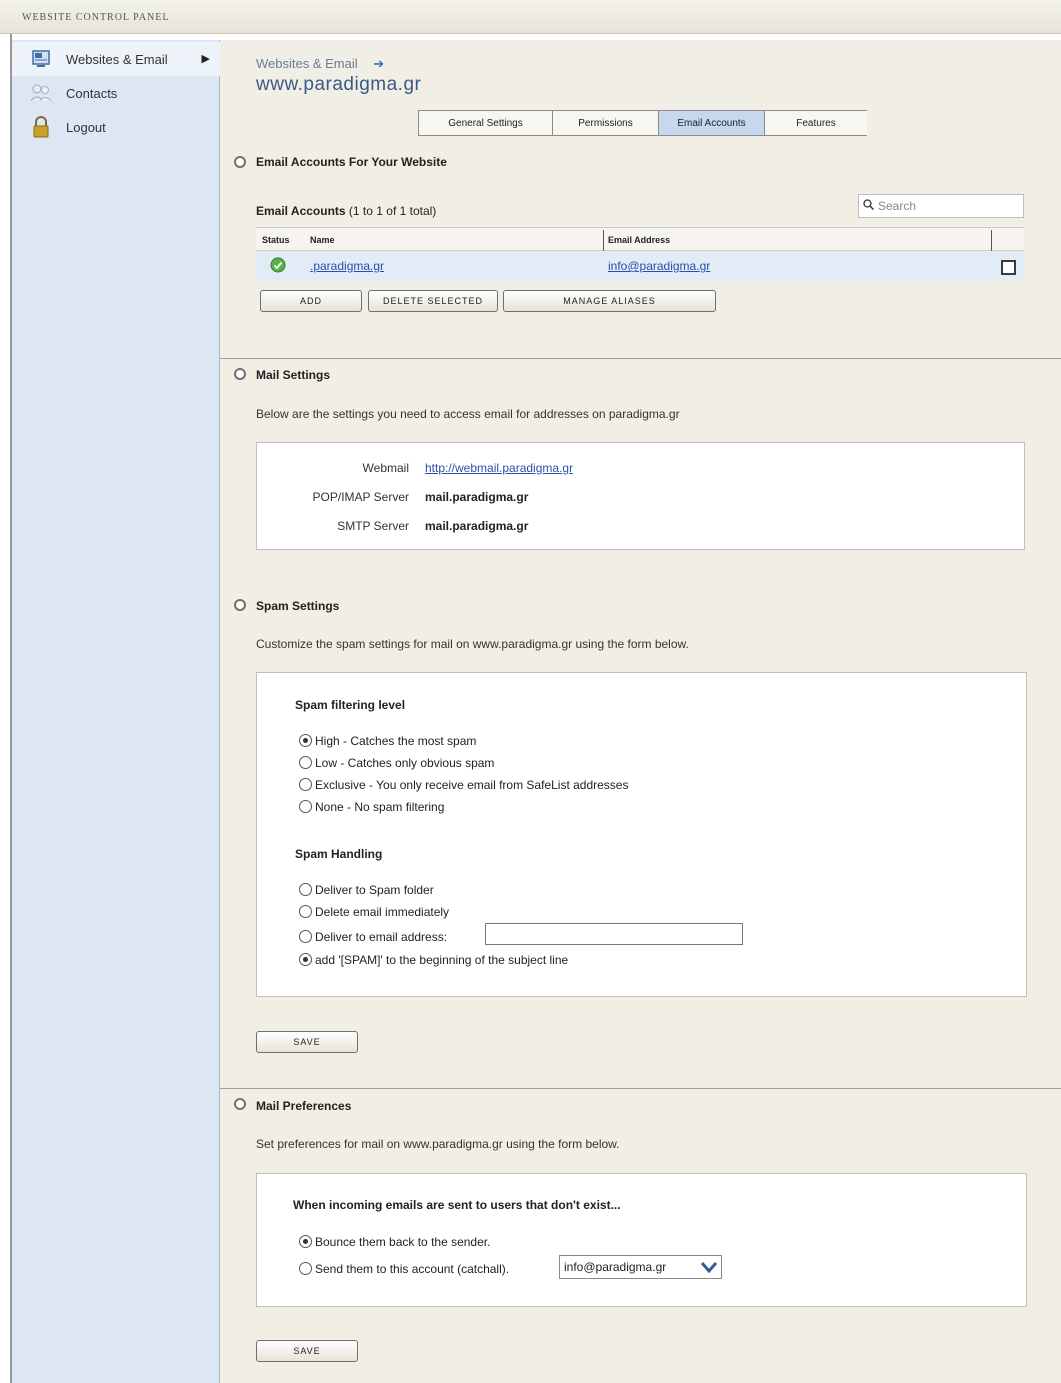 The image size is (1061, 1383). I want to click on smtp-label: SMTP Server, so click(373, 526).